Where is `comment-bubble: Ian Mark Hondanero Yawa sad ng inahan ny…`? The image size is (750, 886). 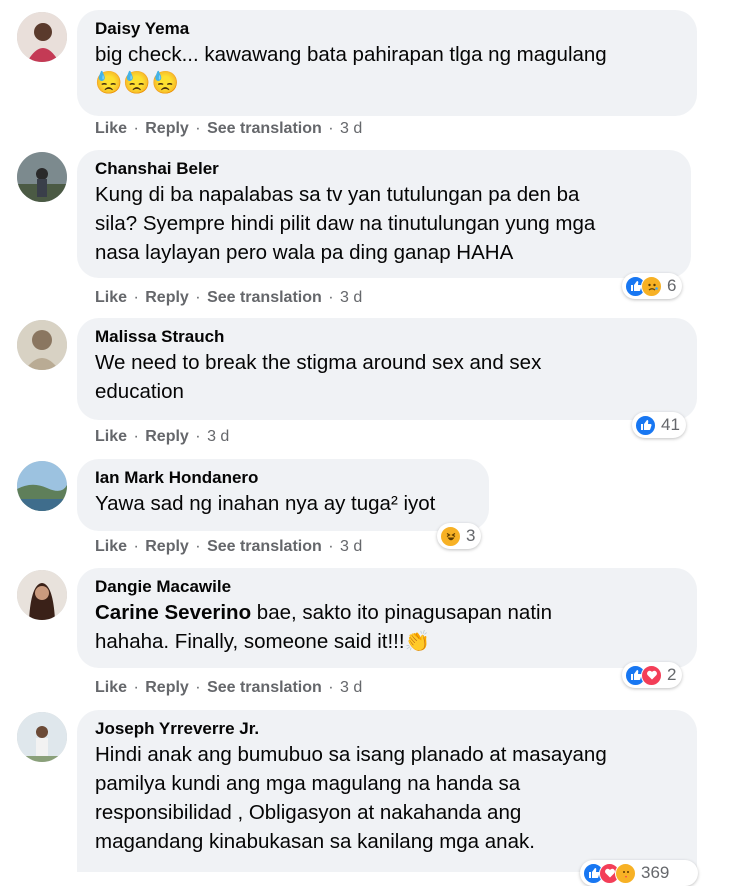 comment-bubble: Ian Mark Hondanero Yawa sad ng inahan ny… is located at coordinates (283, 495).